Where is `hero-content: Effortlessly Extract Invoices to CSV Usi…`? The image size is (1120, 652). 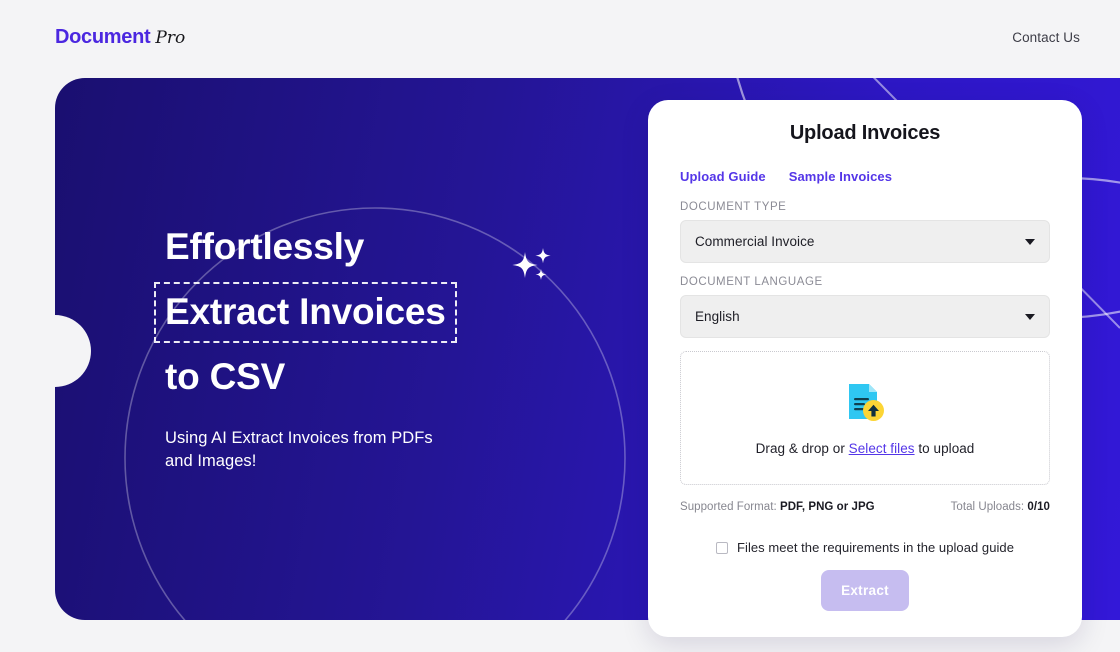
hero-content: Effortlessly Extract Invoices to CSV Usi… is located at coordinates (352, 350).